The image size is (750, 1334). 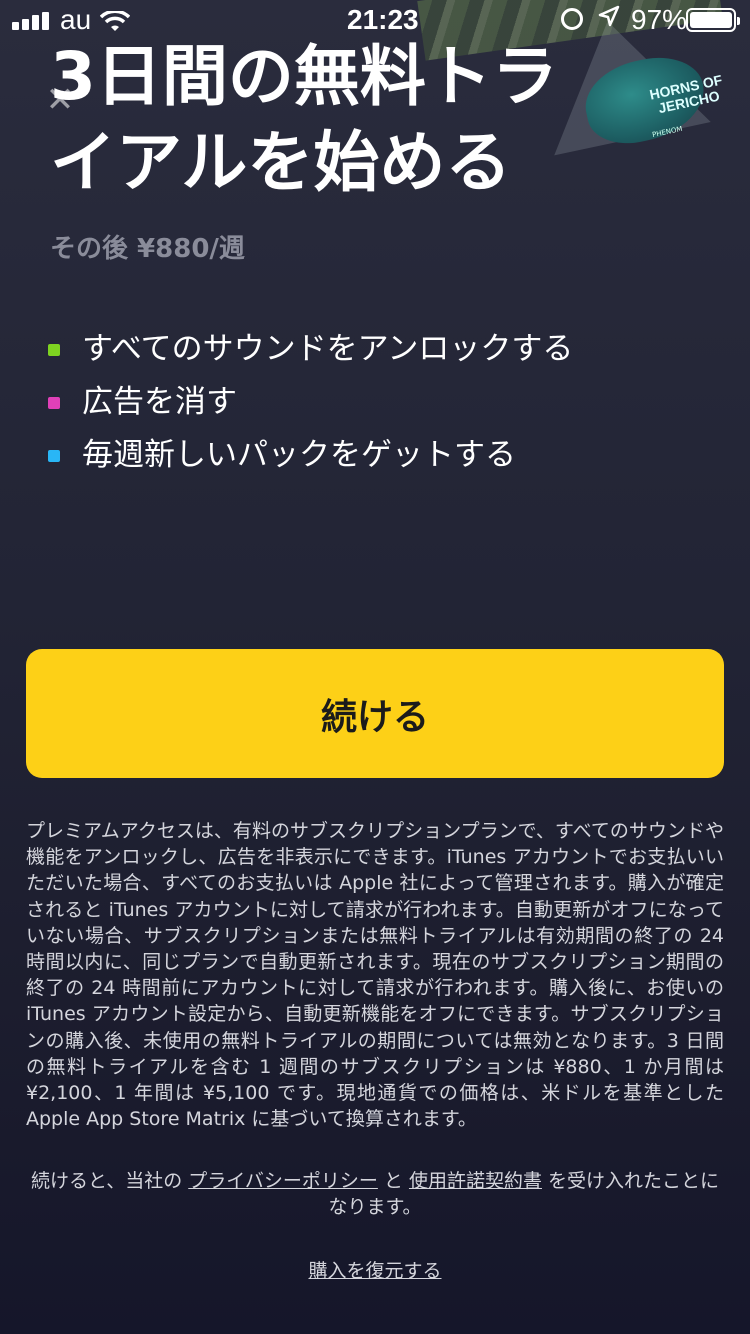 I want to click on continue-button: 続ける, so click(x=375, y=713).